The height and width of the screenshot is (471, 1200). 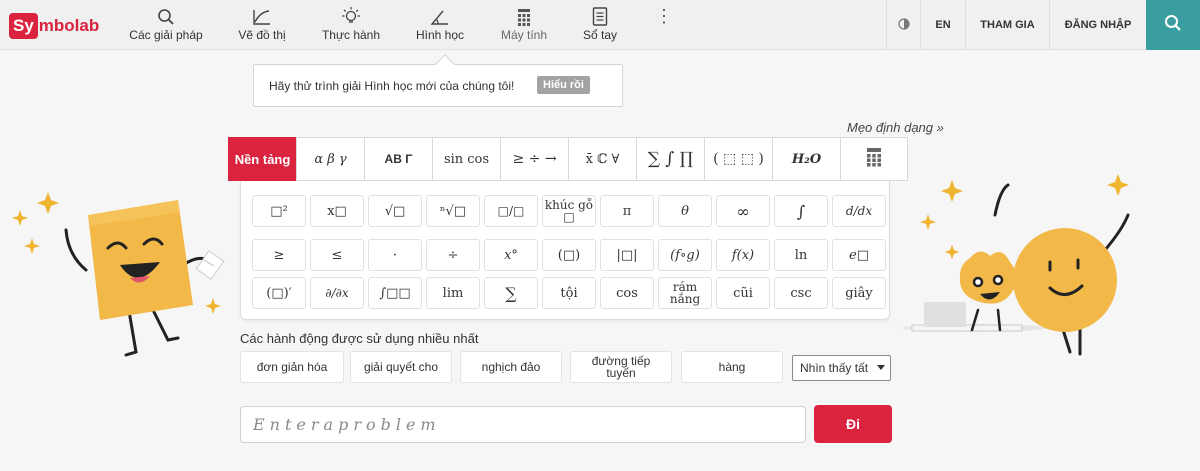 I want to click on notebook-icon, so click(x=600, y=13).